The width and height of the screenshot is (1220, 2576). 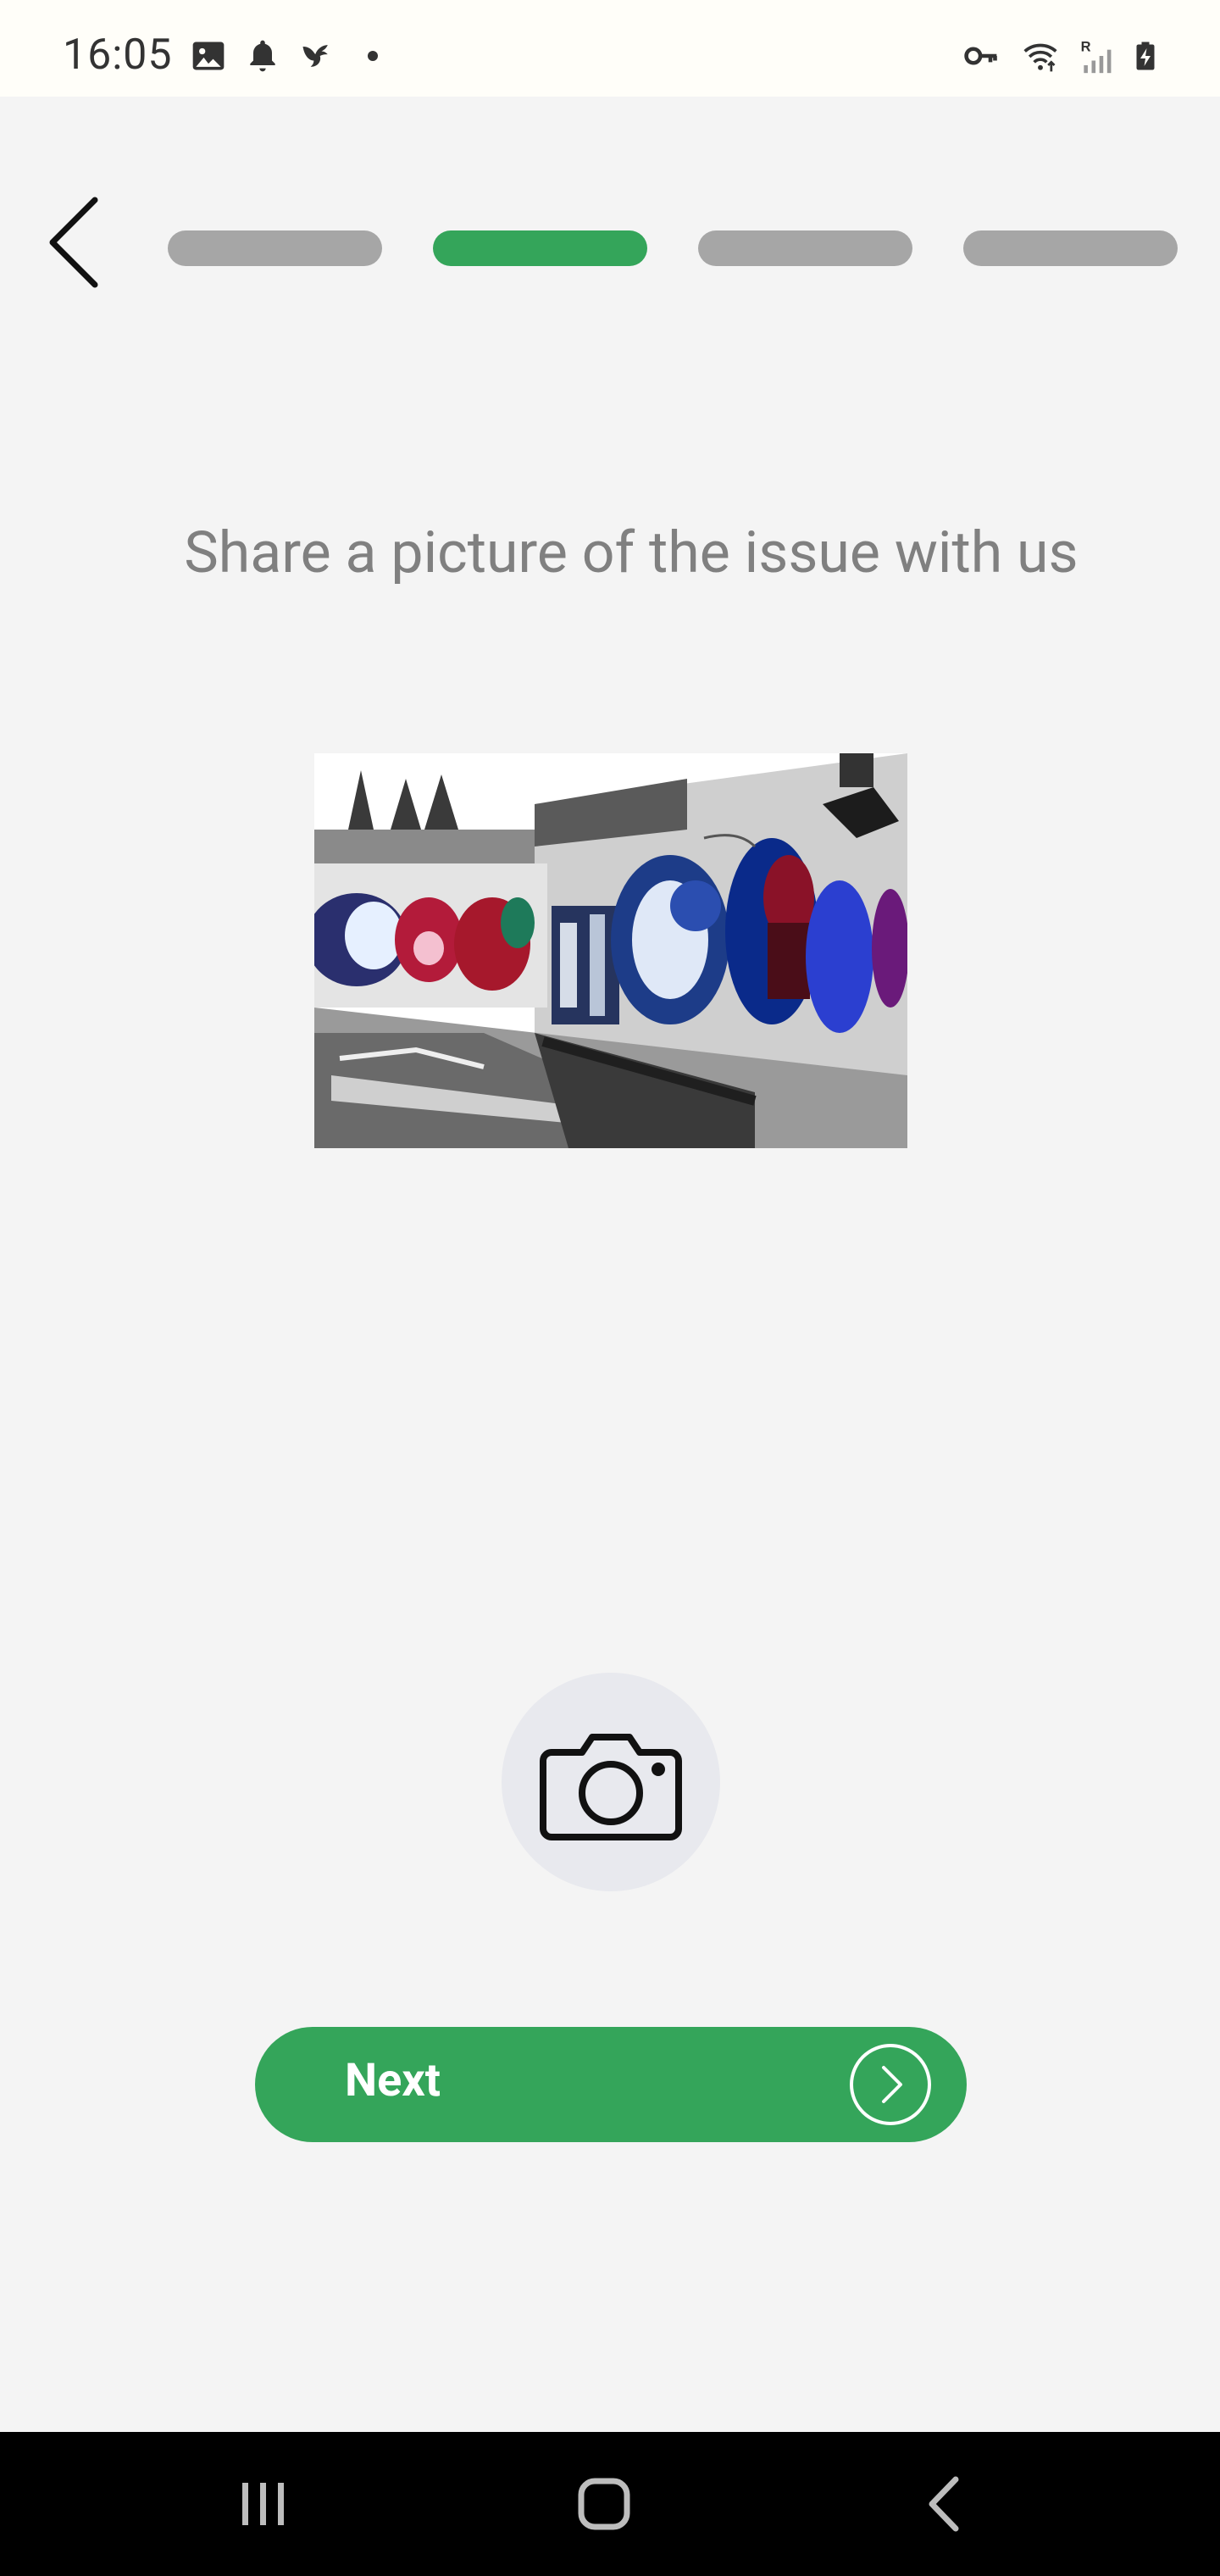 What do you see at coordinates (1096, 57) in the screenshot?
I see `signal-roaming-icon: R` at bounding box center [1096, 57].